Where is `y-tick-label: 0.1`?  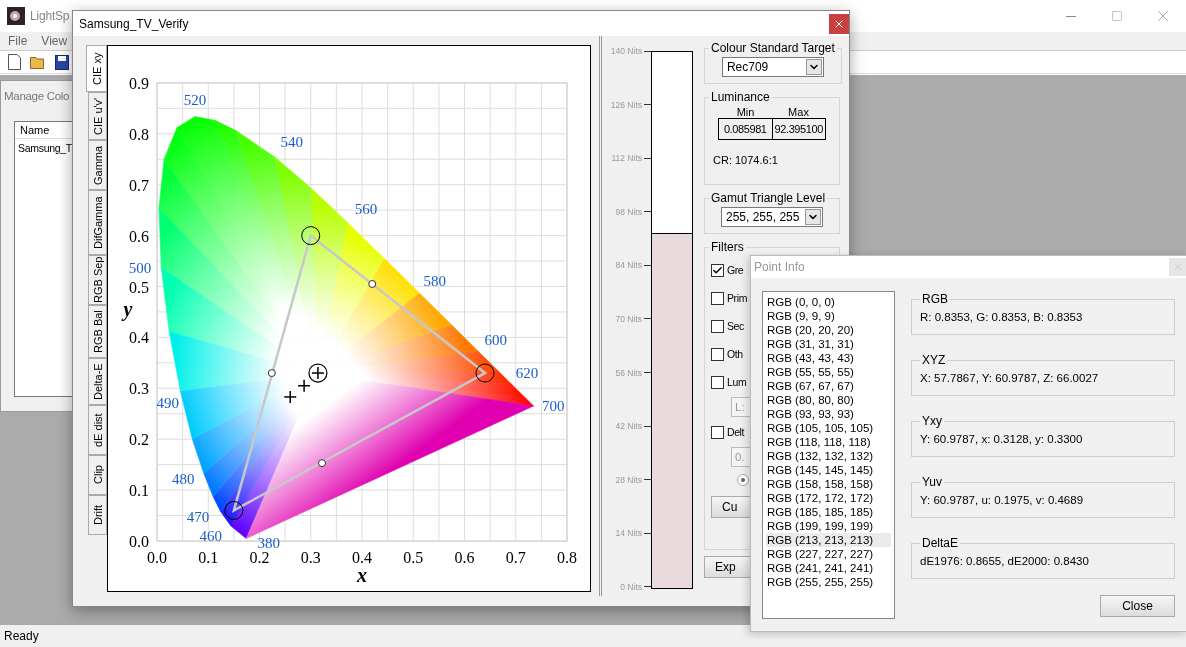 y-tick-label: 0.1 is located at coordinates (139, 491).